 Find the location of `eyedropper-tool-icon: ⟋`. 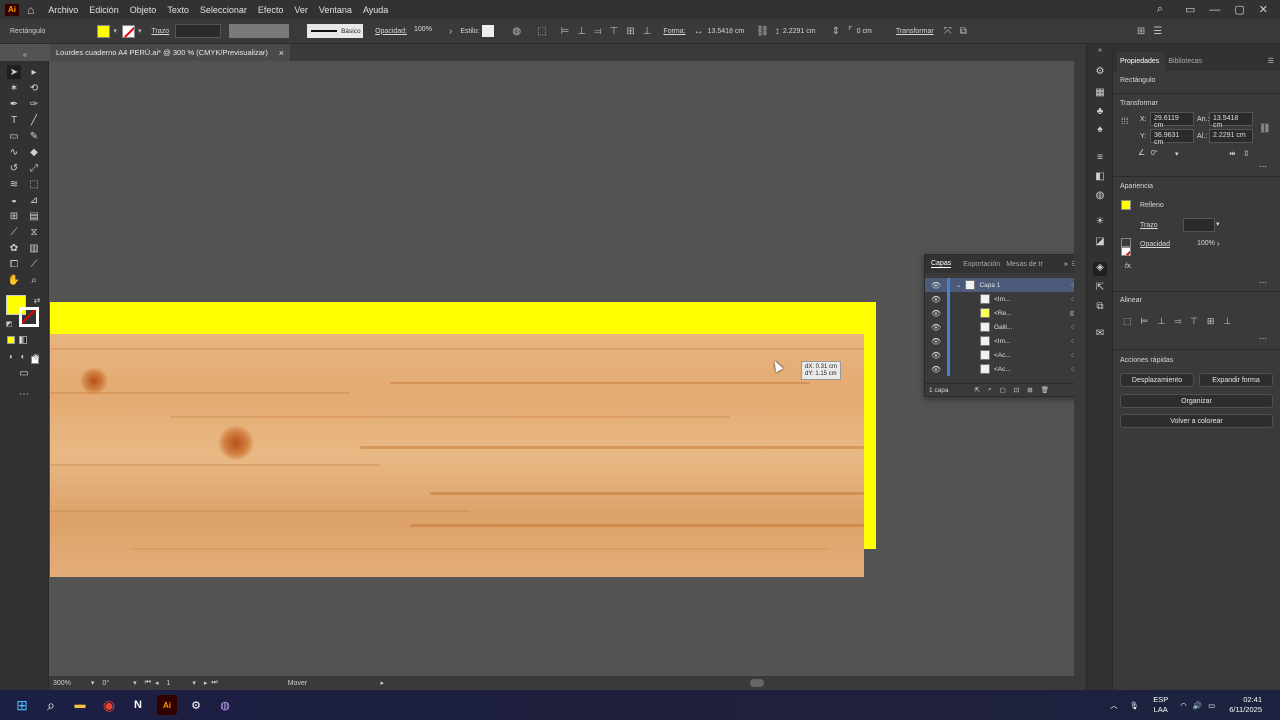

eyedropper-tool-icon: ⟋ is located at coordinates (14, 232).